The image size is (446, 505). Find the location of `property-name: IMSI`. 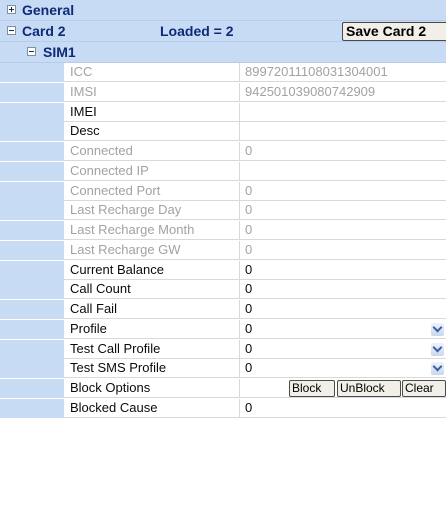

property-name: IMSI is located at coordinates (152, 92).